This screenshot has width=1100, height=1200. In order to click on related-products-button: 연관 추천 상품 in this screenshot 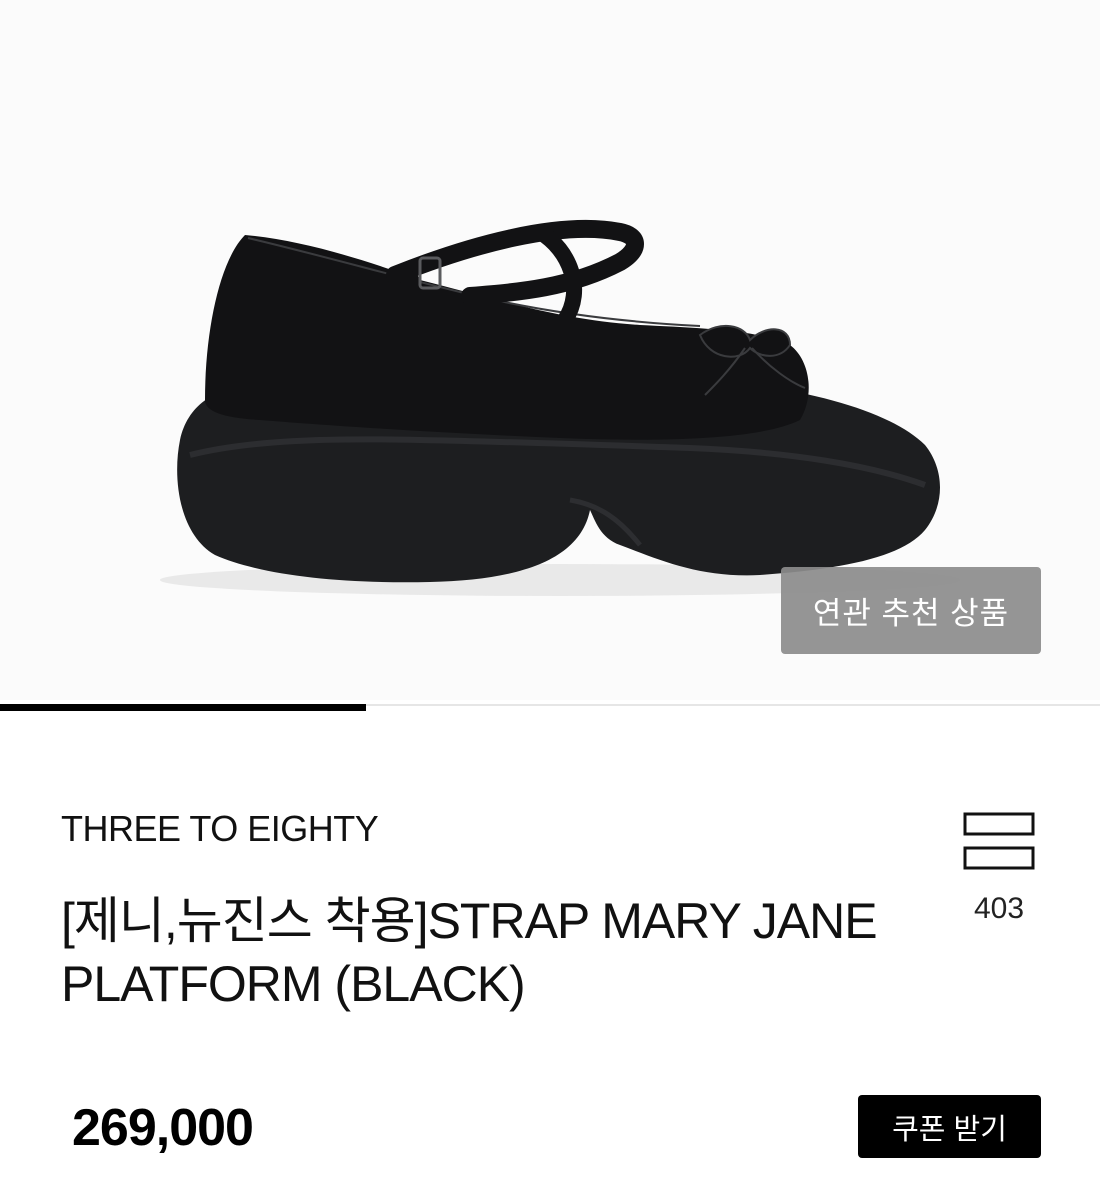, I will do `click(911, 610)`.